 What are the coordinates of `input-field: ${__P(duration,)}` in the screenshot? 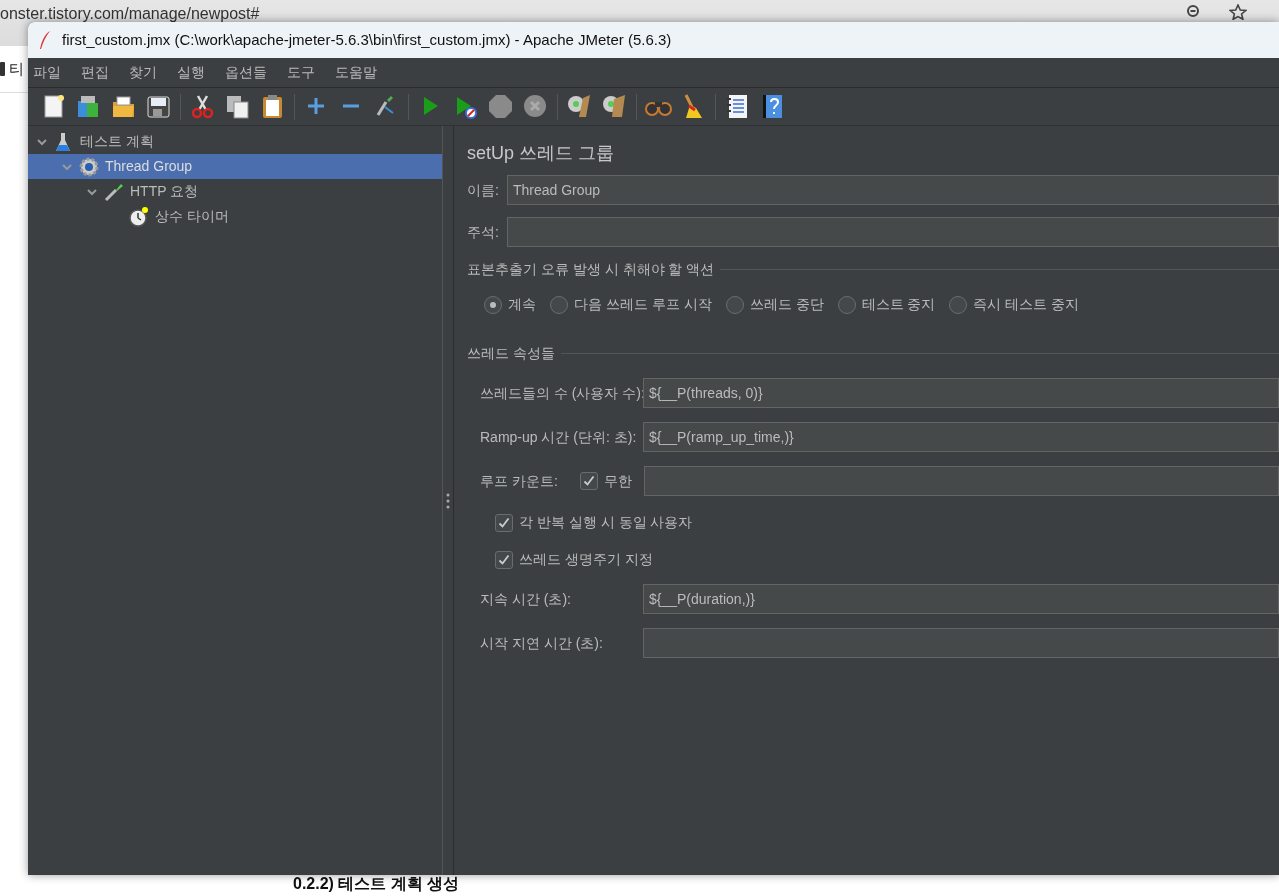 It's located at (961, 599).